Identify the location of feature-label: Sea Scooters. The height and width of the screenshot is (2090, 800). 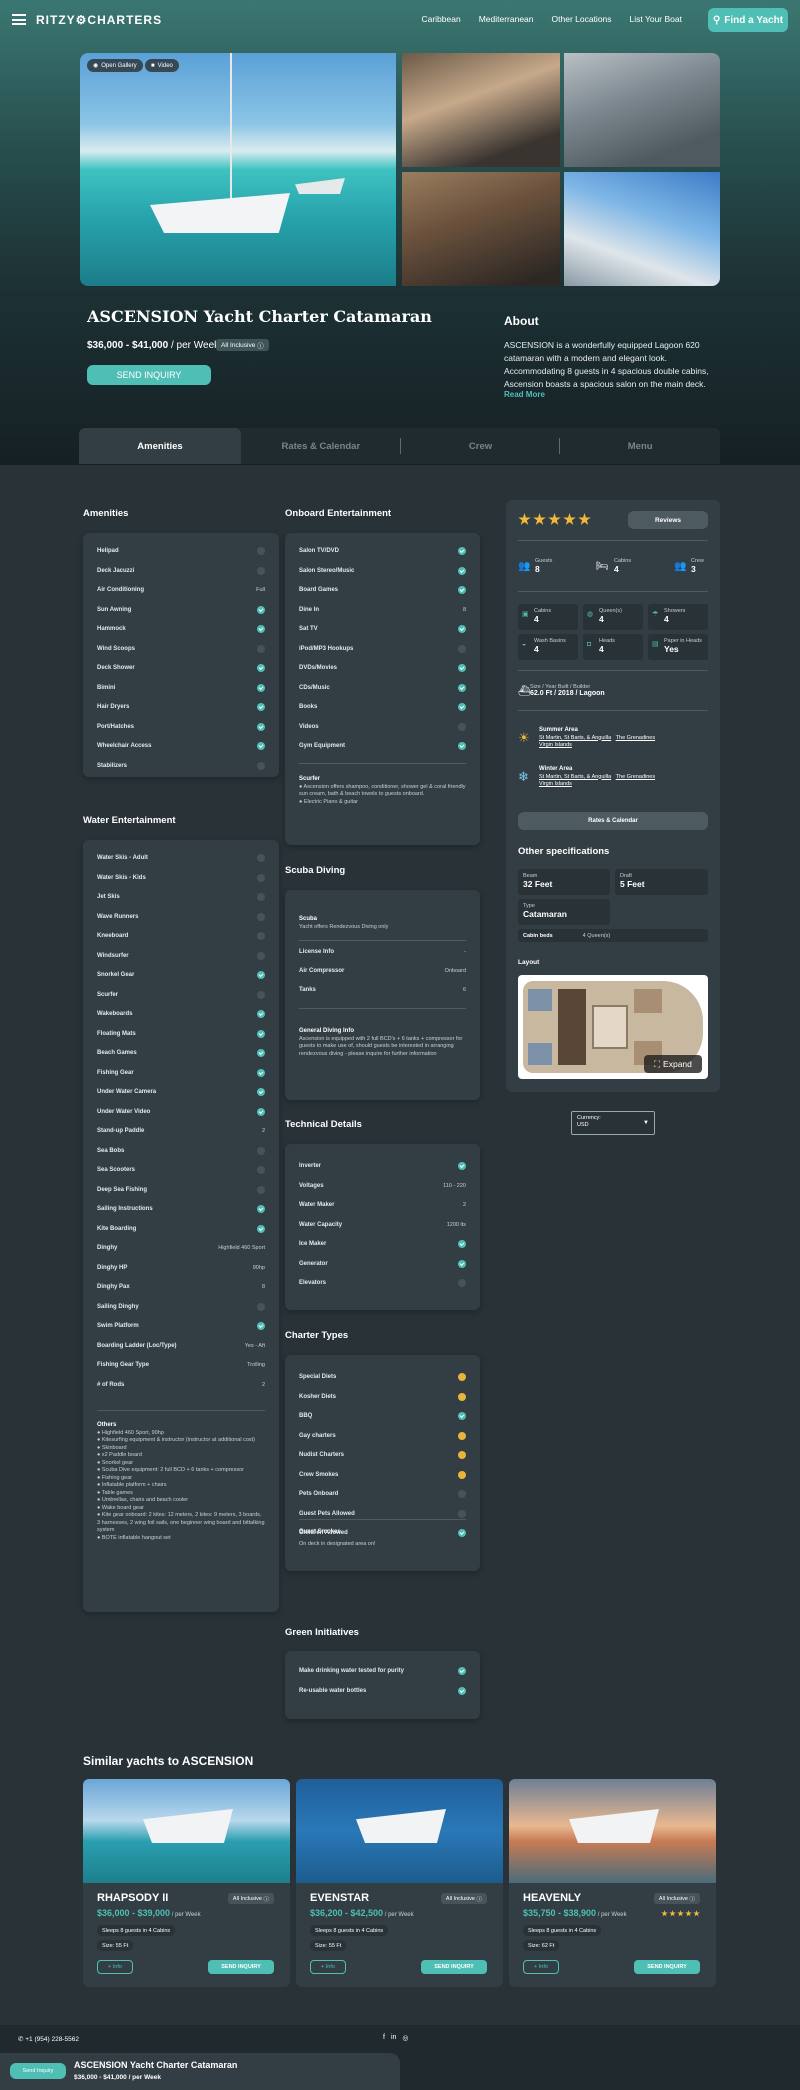
(116, 1170).